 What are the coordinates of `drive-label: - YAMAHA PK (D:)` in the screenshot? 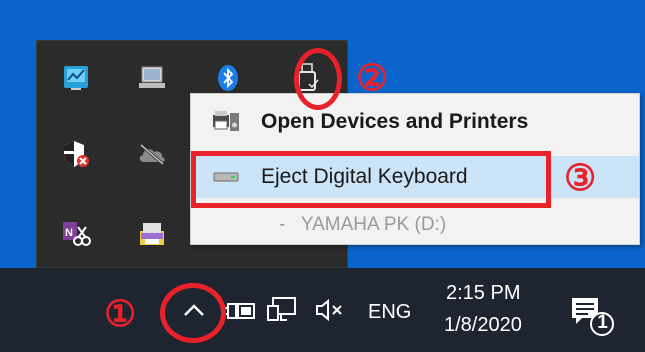 It's located at (363, 224).